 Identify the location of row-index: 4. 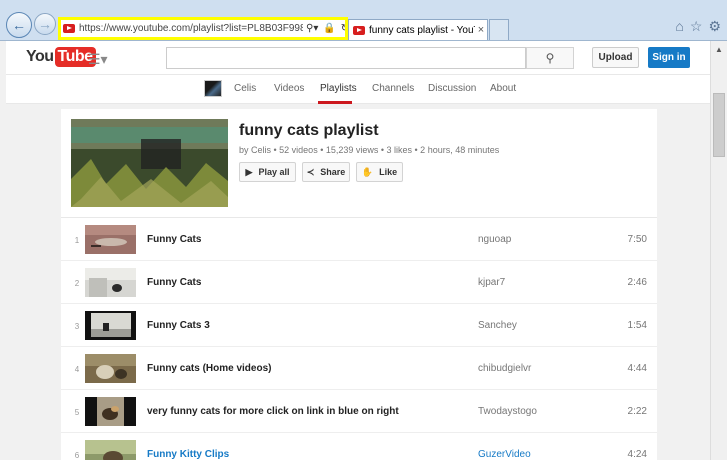
(77, 369).